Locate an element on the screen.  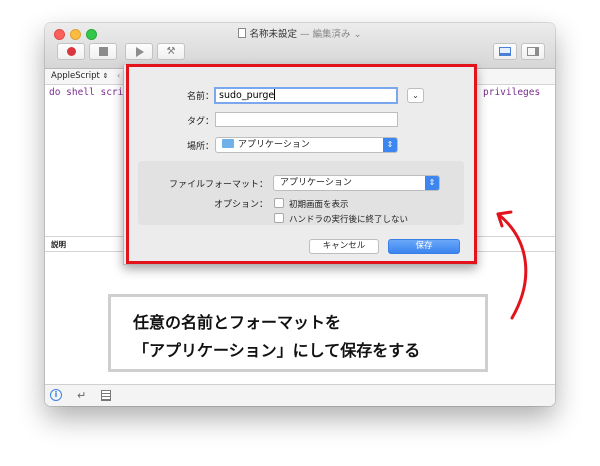
callout-line-2: 「アプリケーション」にして保存をする is located at coordinates (277, 350).